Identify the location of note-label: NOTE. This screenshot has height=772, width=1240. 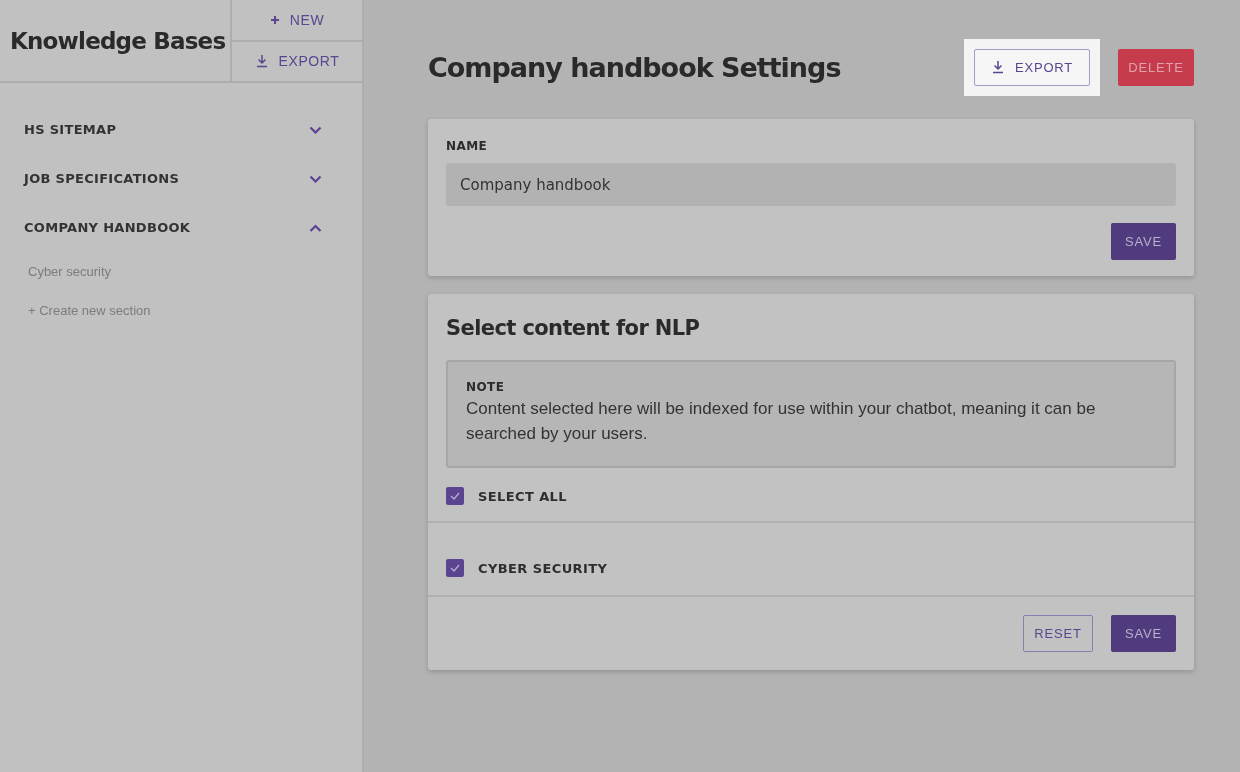
(486, 387).